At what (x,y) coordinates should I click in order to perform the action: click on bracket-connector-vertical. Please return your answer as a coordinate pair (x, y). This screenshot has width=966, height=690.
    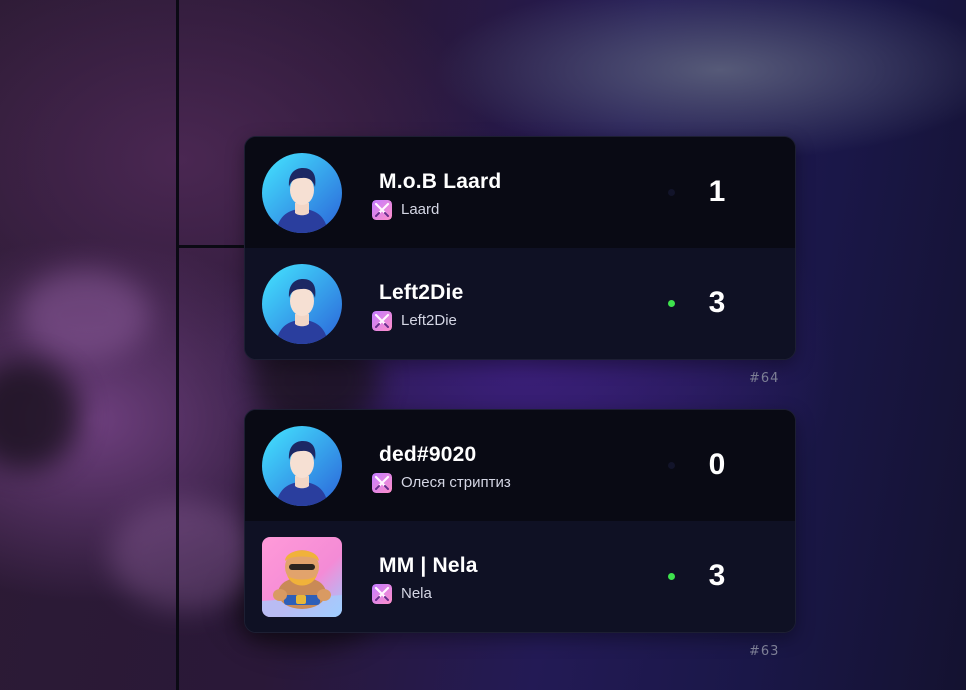
    Looking at the image, I should click on (177, 345).